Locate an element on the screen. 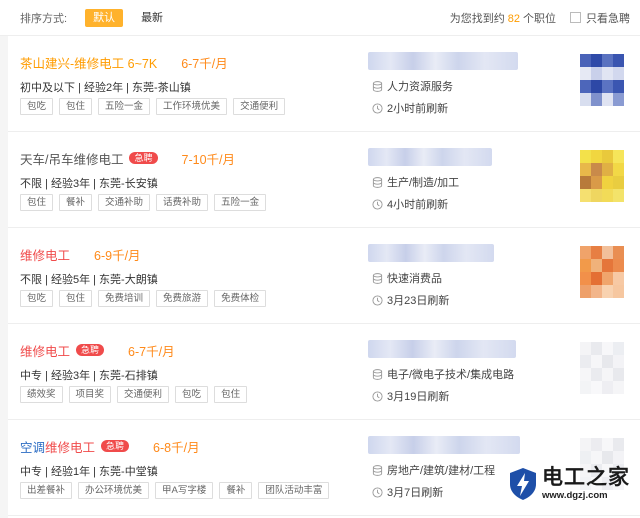  job-requirements: 中专 | 经验1年 | 东莞-中堂镇 is located at coordinates (89, 472).